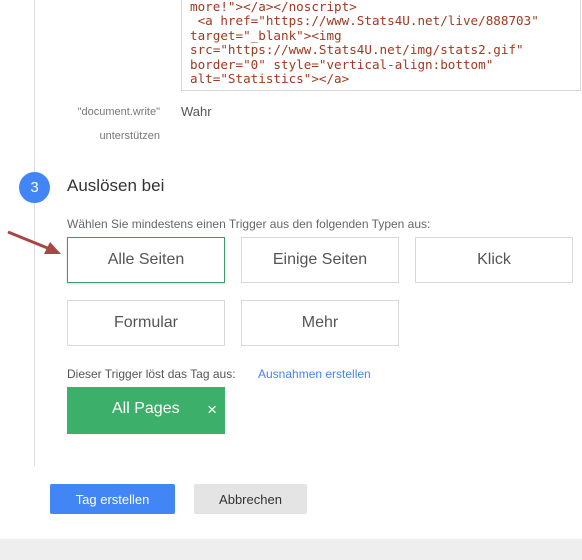  I want to click on step-number-badge: 3, so click(34, 187).